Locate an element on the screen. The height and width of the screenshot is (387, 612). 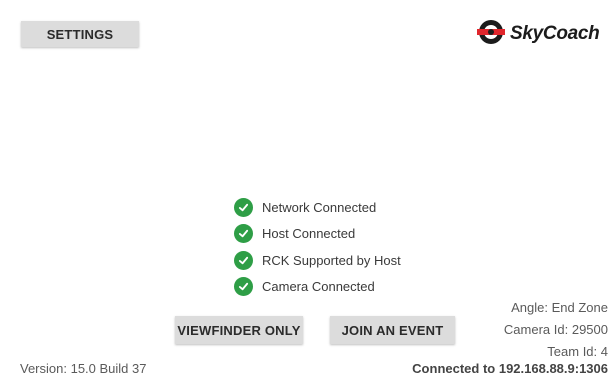
skycoach-logo: SkyCoach is located at coordinates (538, 34).